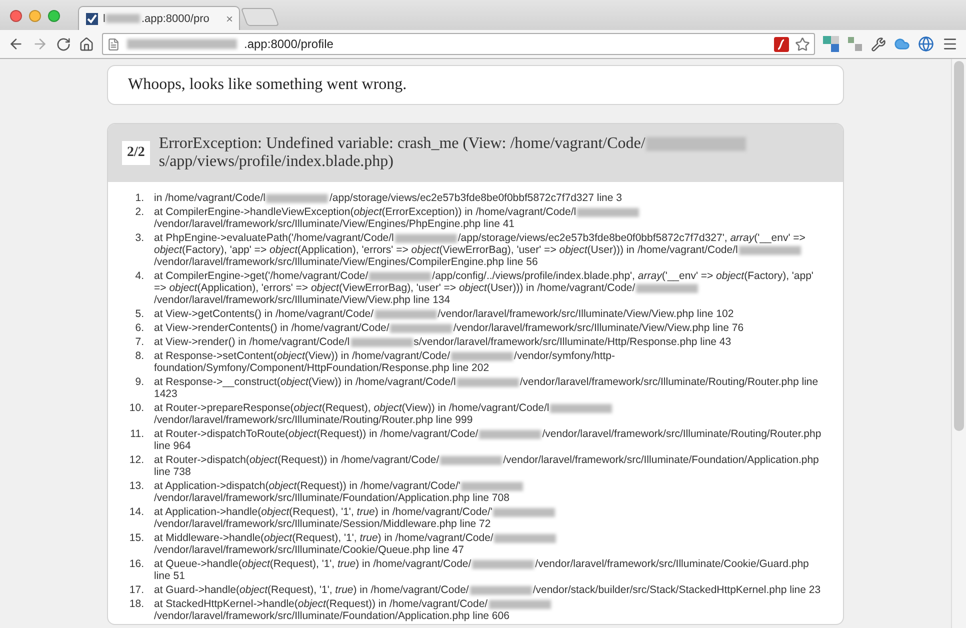 This screenshot has height=628, width=966. What do you see at coordinates (139, 198) in the screenshot?
I see `frame-number: 1.` at bounding box center [139, 198].